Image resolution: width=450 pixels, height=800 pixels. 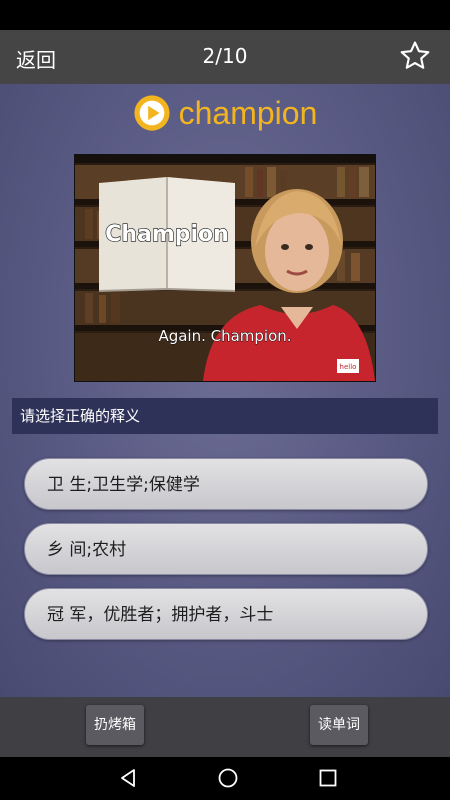 I want to click on question-prompt: 请选择正确的释义, so click(x=225, y=416).